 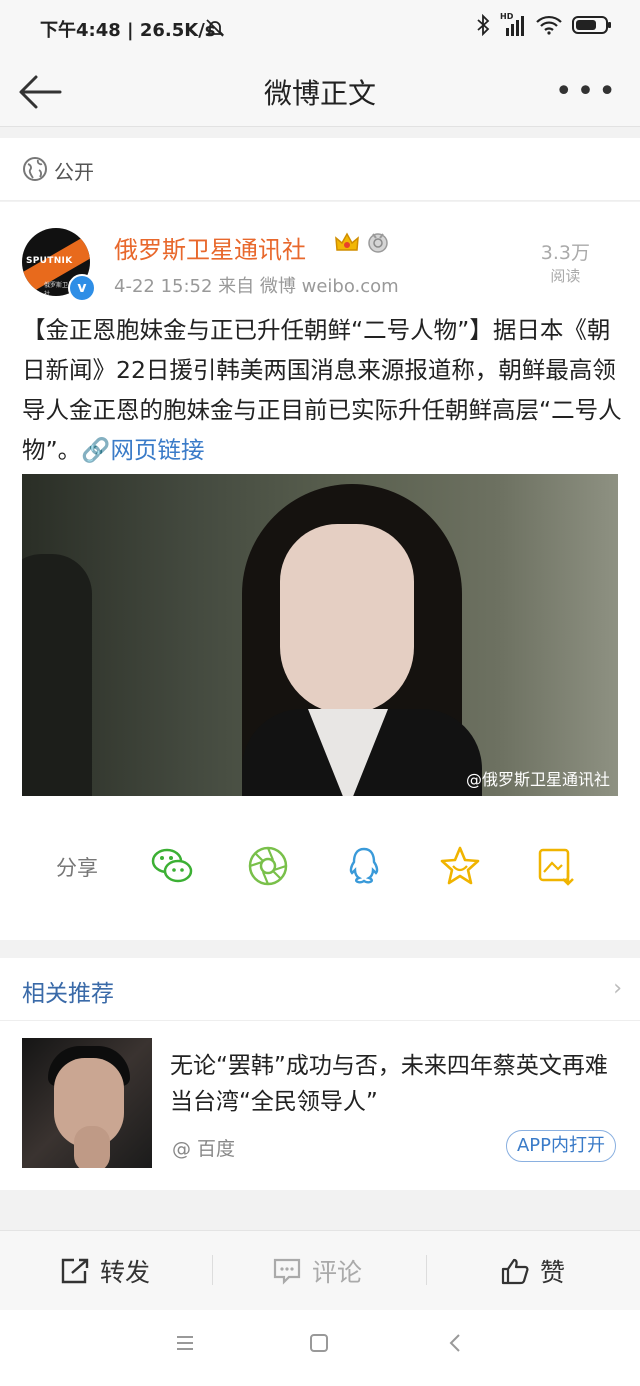 I want to click on status-time-speed: 下午4:48 | 26.5K/s, so click(x=128, y=30).